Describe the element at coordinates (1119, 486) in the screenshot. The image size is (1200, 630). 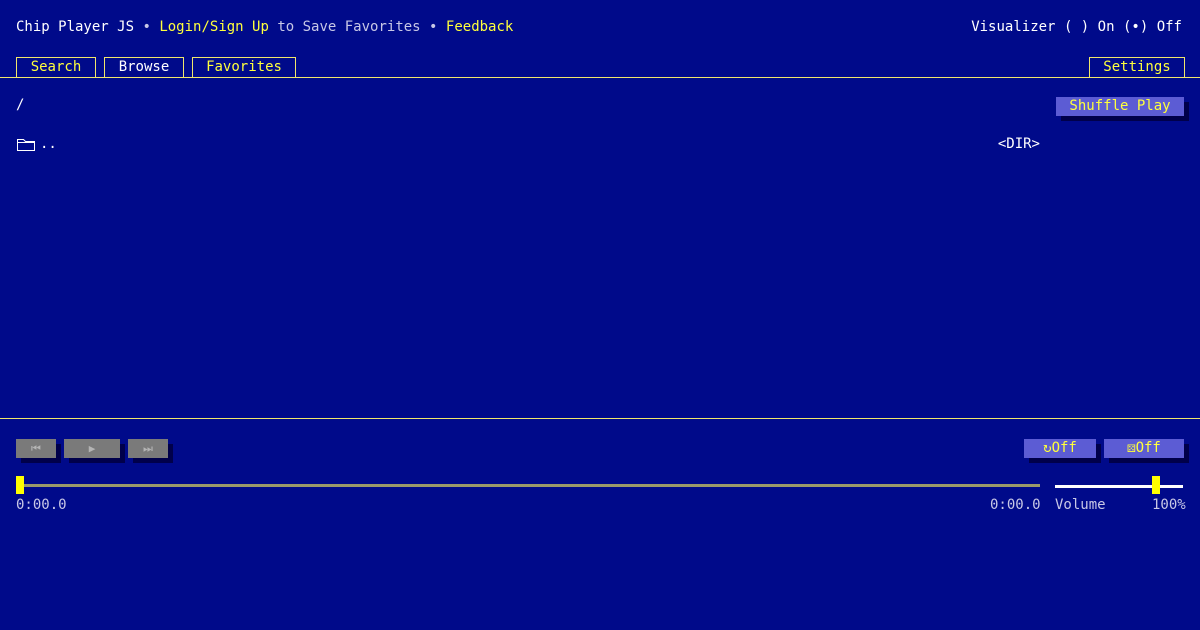
I see `volume-slider` at that location.